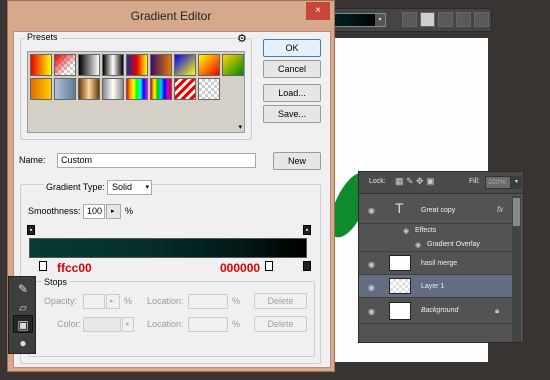 This screenshot has width=550, height=380. I want to click on smoothness-field: 100, so click(94, 211).